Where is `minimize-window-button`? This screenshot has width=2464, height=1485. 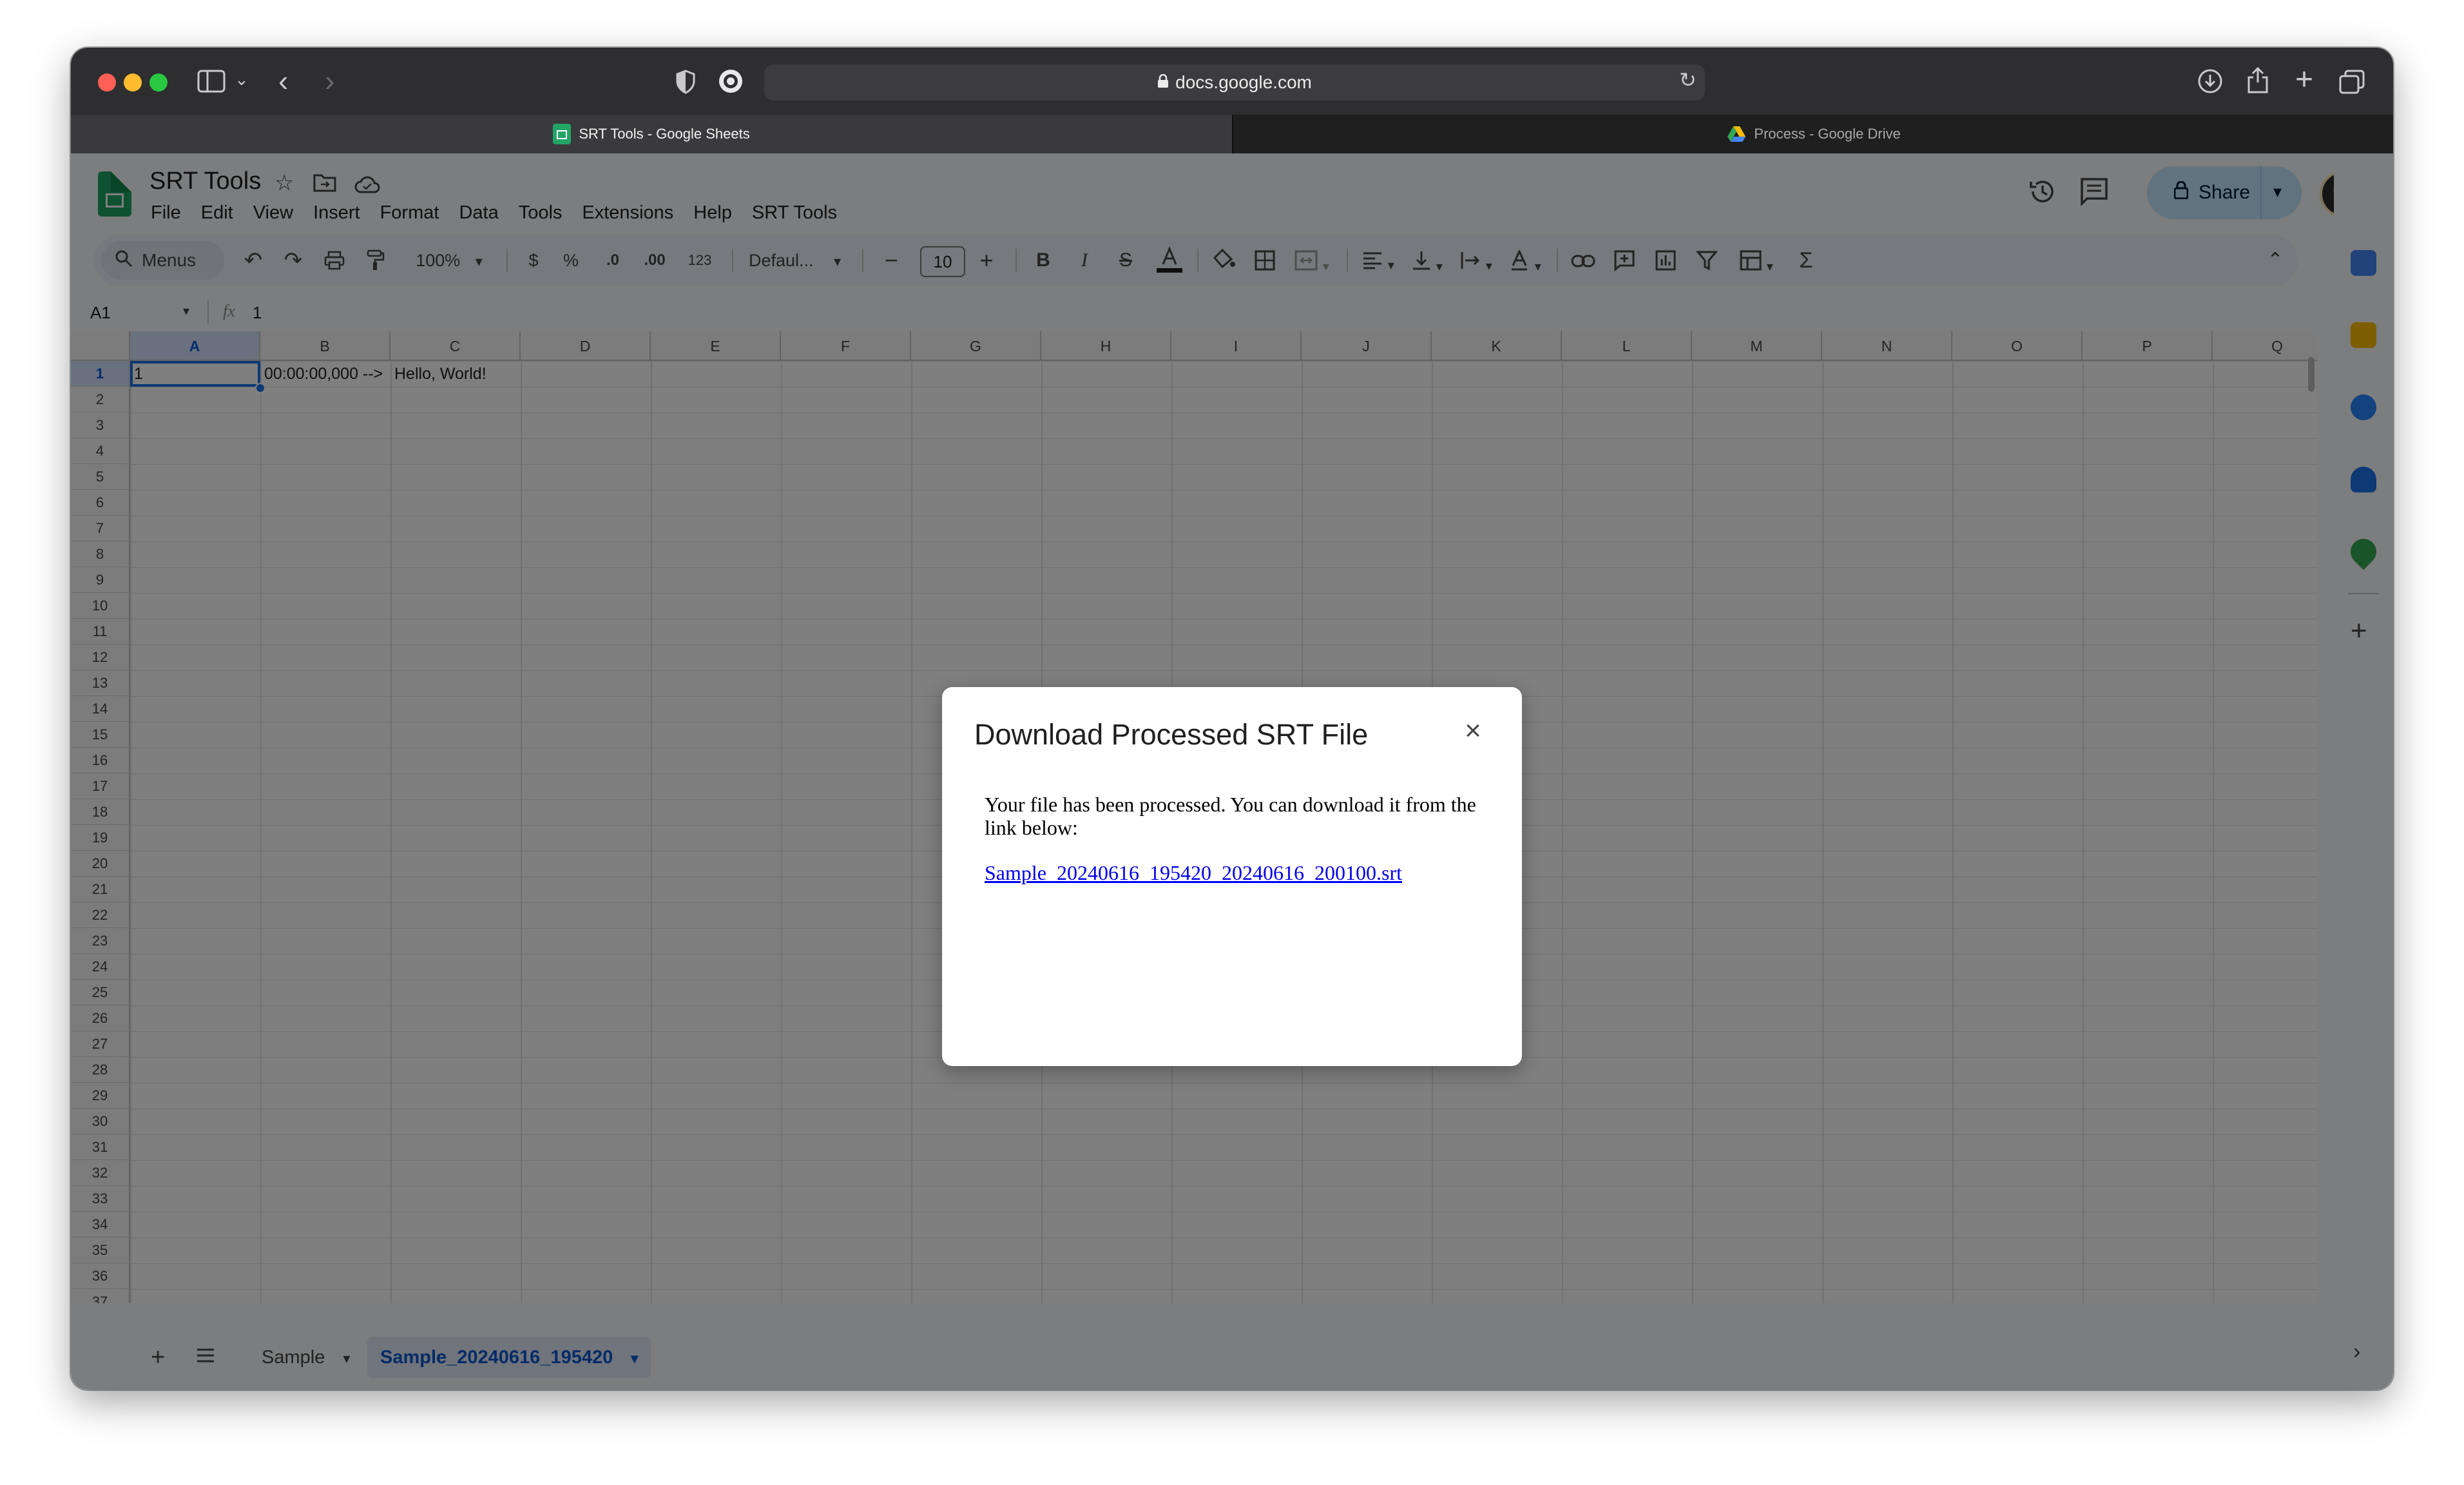
minimize-window-button is located at coordinates (133, 82).